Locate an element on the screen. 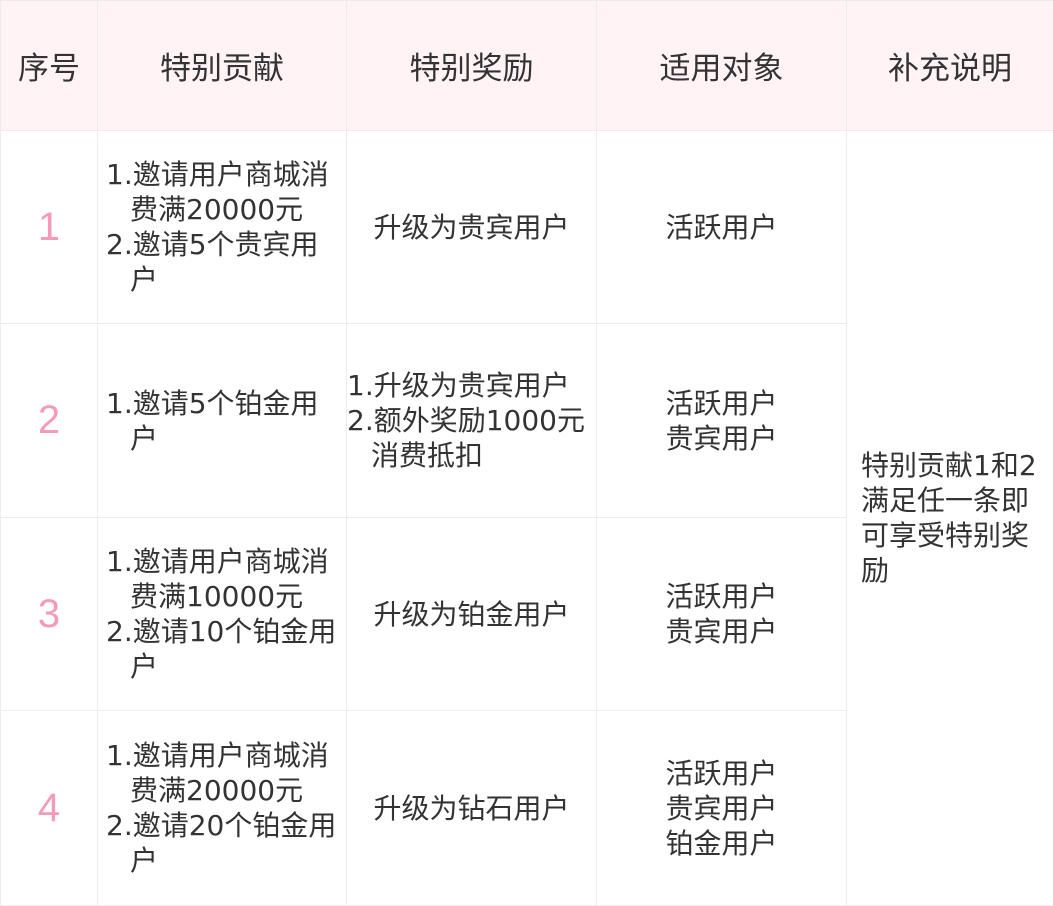 The width and height of the screenshot is (1053, 906). reward-cell: 升级为钻石用户 is located at coordinates (471, 808).